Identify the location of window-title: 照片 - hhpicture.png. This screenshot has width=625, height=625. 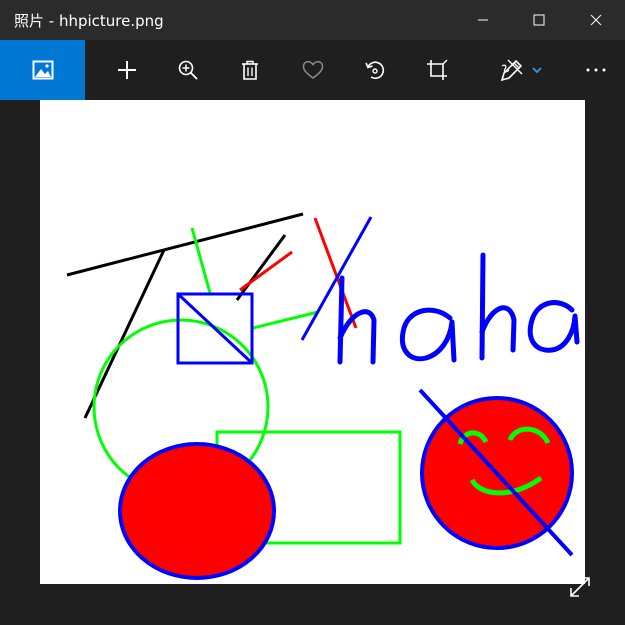
(89, 21).